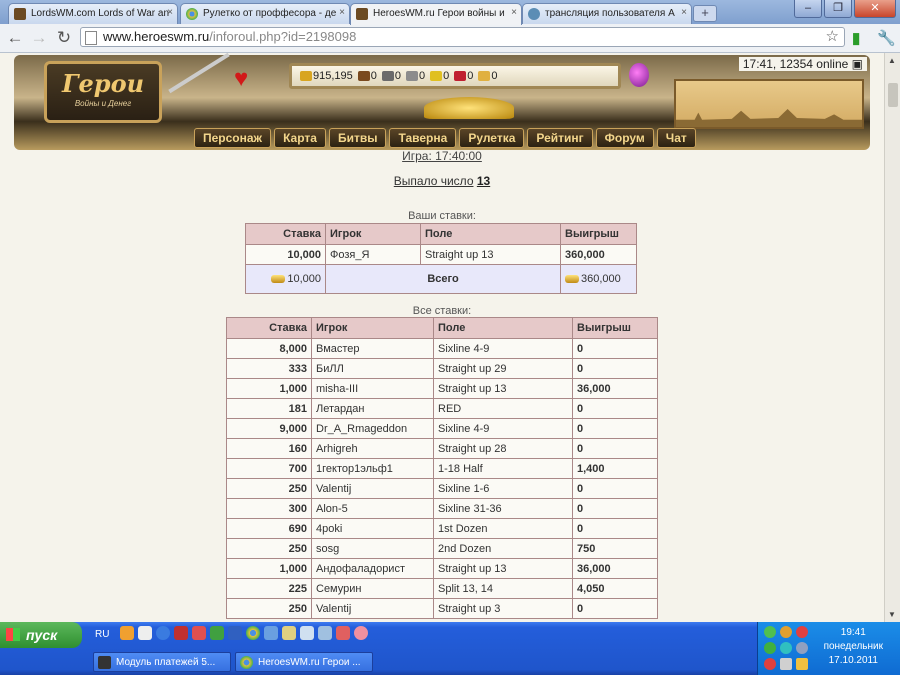 The image size is (900, 675). I want to click on resource-sulfur: 0, so click(439, 76).